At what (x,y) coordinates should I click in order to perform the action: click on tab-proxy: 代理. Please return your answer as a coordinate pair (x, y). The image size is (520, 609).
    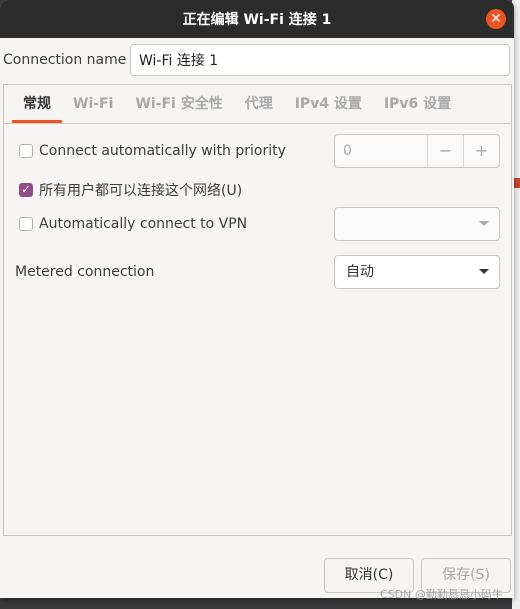
    Looking at the image, I should click on (259, 104).